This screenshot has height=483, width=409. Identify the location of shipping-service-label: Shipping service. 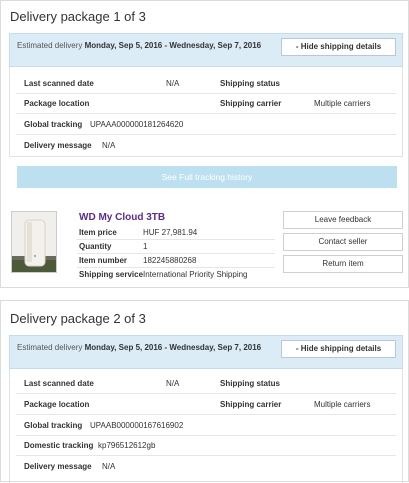
(111, 274).